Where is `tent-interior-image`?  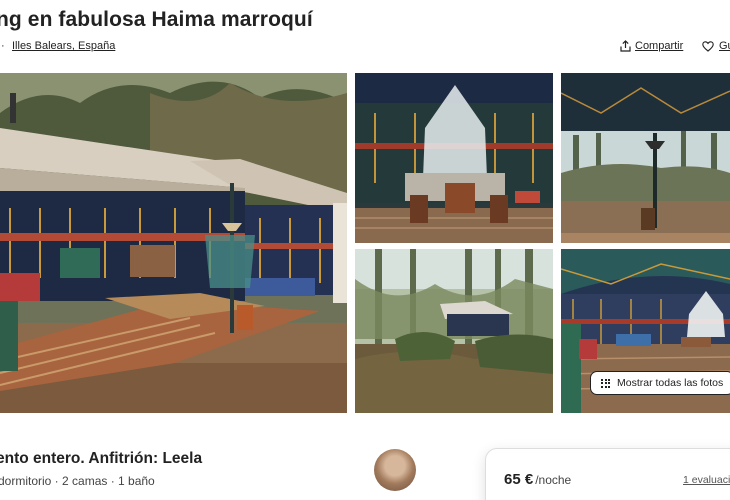
tent-interior-image is located at coordinates (454, 158).